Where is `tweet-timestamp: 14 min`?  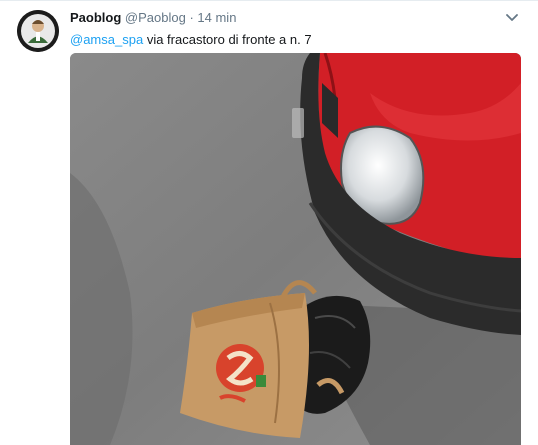
tweet-timestamp: 14 min is located at coordinates (216, 17).